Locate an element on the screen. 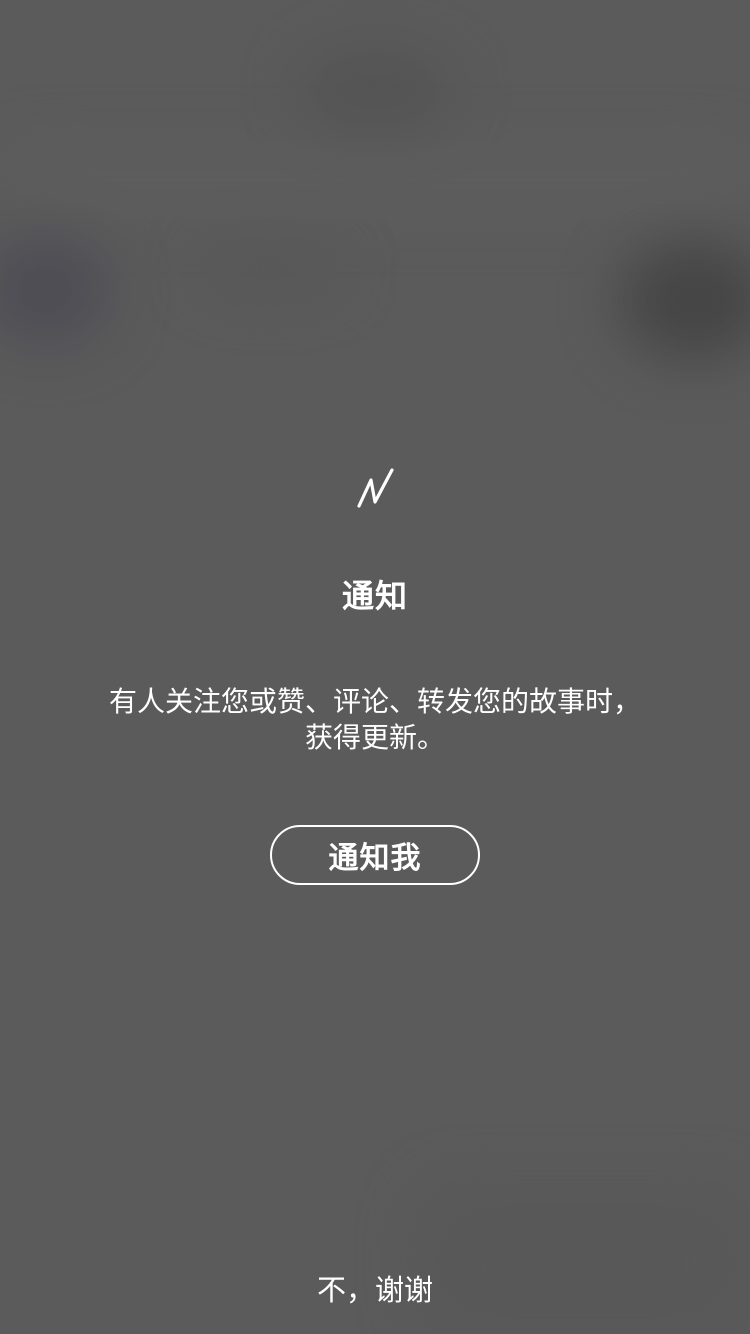  description-text: 有人关注您或赞、评论、转发您的故事时， 获得更新。 is located at coordinates (375, 720).